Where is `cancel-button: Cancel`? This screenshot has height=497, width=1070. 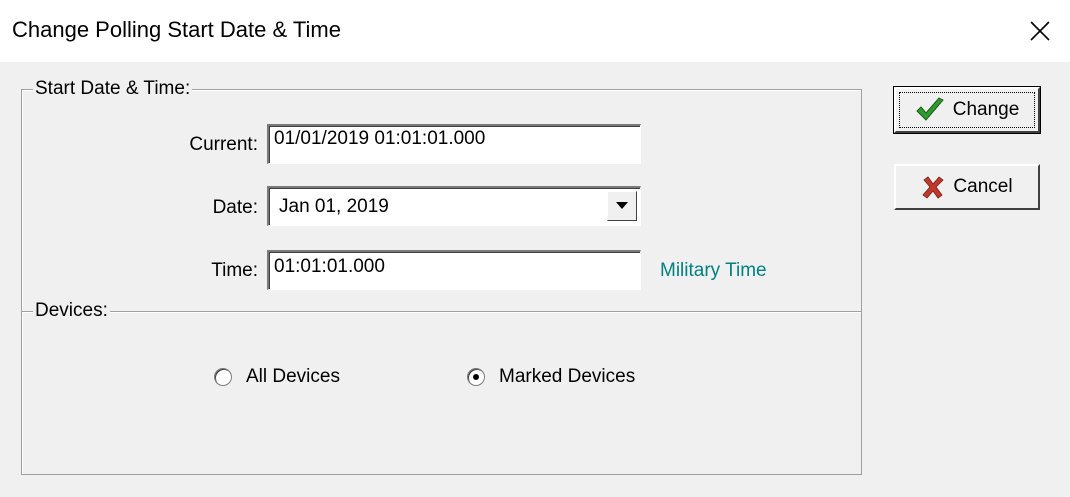 cancel-button: Cancel is located at coordinates (967, 187).